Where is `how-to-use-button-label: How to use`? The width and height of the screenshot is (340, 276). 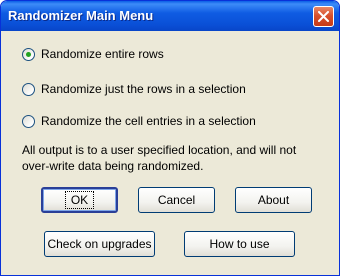
how-to-use-button-label: How to use is located at coordinates (239, 244).